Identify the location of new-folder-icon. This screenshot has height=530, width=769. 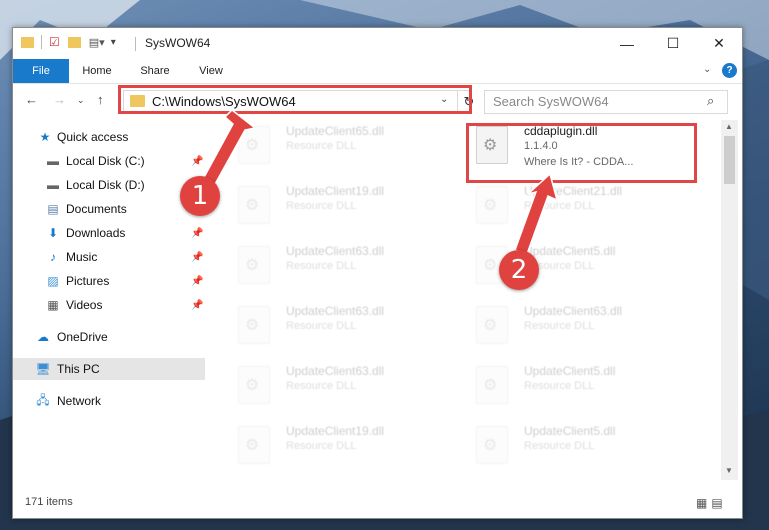
(74, 42).